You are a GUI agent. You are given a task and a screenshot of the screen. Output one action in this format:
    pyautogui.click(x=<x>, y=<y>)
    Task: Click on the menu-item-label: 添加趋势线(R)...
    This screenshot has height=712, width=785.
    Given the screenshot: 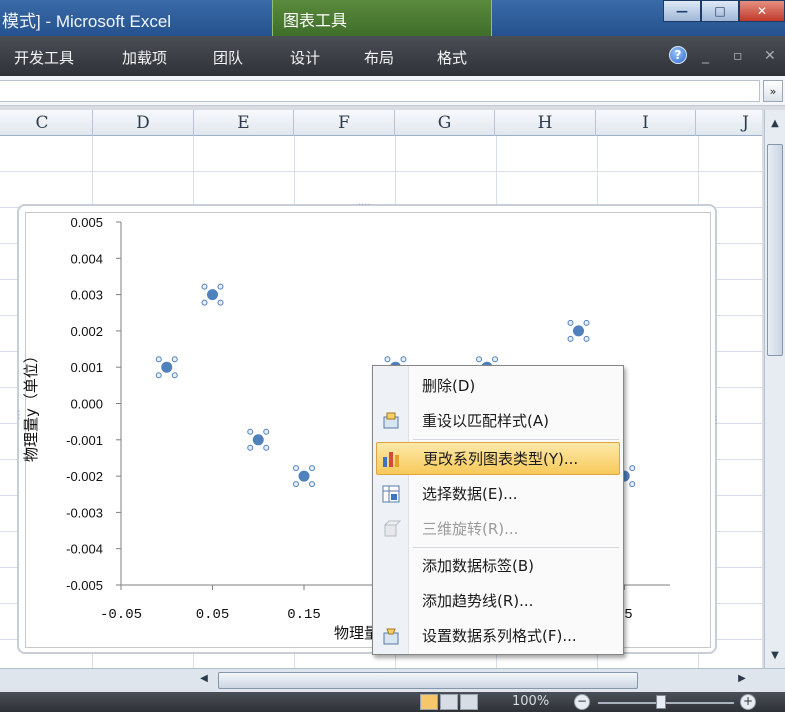 What is the action you would take?
    pyautogui.click(x=478, y=601)
    